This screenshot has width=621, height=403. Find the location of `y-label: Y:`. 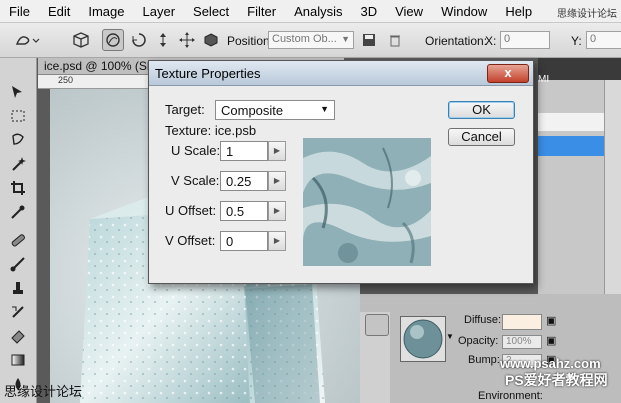

y-label: Y: is located at coordinates (576, 41).